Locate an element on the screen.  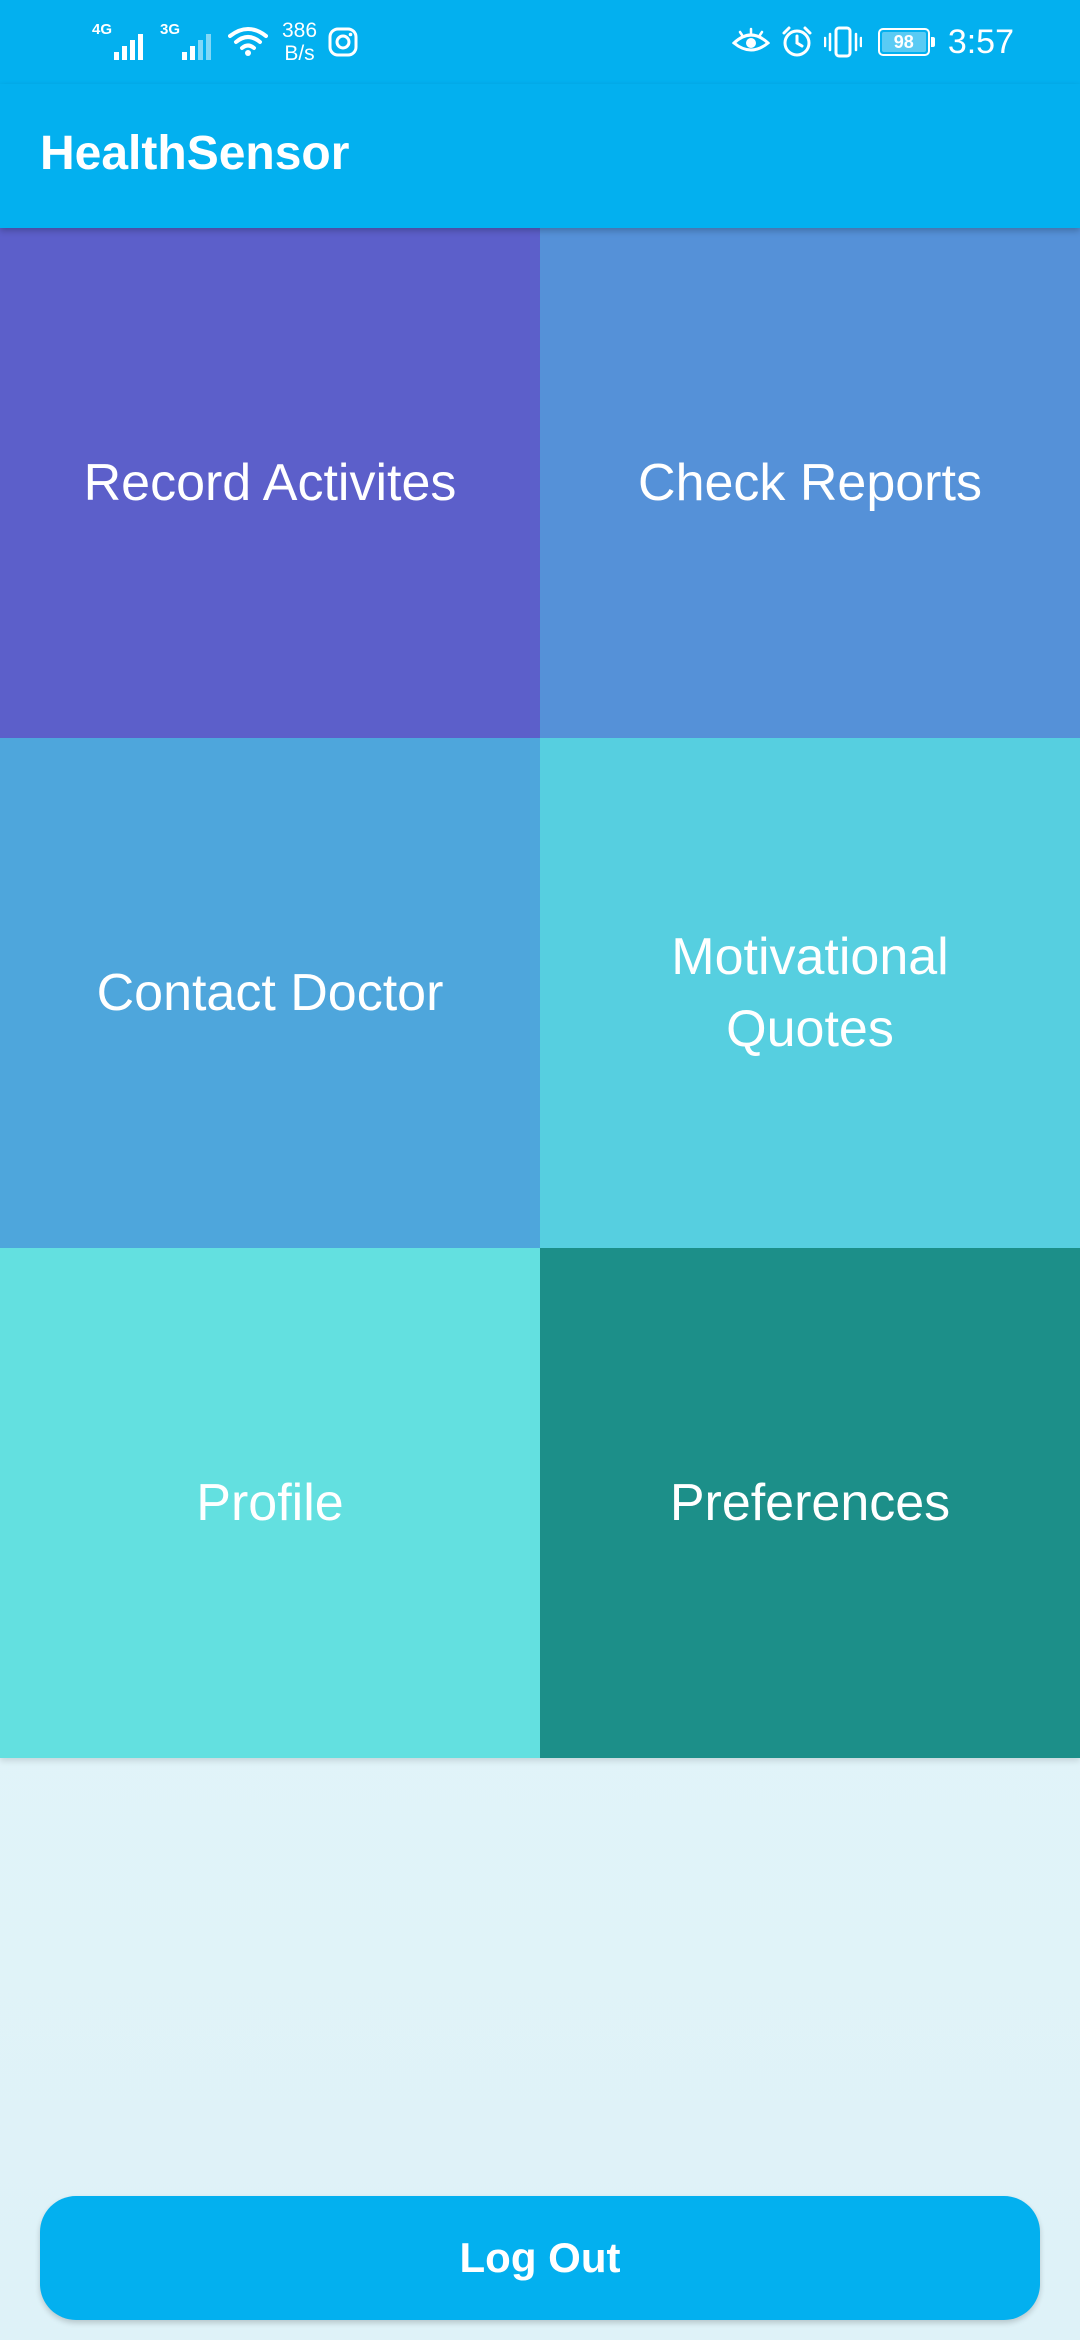
vibrate-icon is located at coordinates (842, 42).